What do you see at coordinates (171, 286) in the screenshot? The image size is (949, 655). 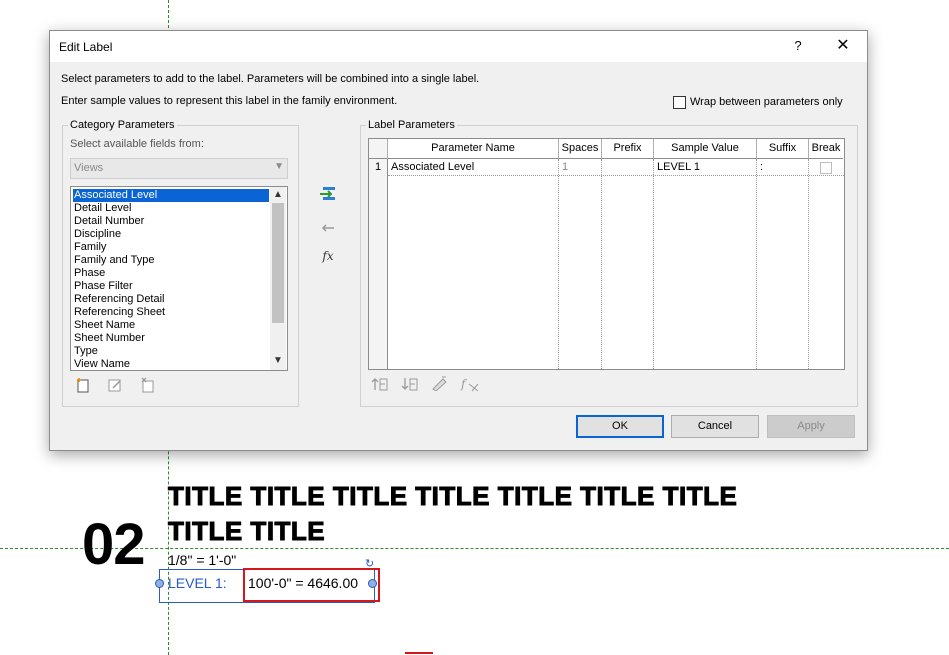 I see `list-item: Phase Filter` at bounding box center [171, 286].